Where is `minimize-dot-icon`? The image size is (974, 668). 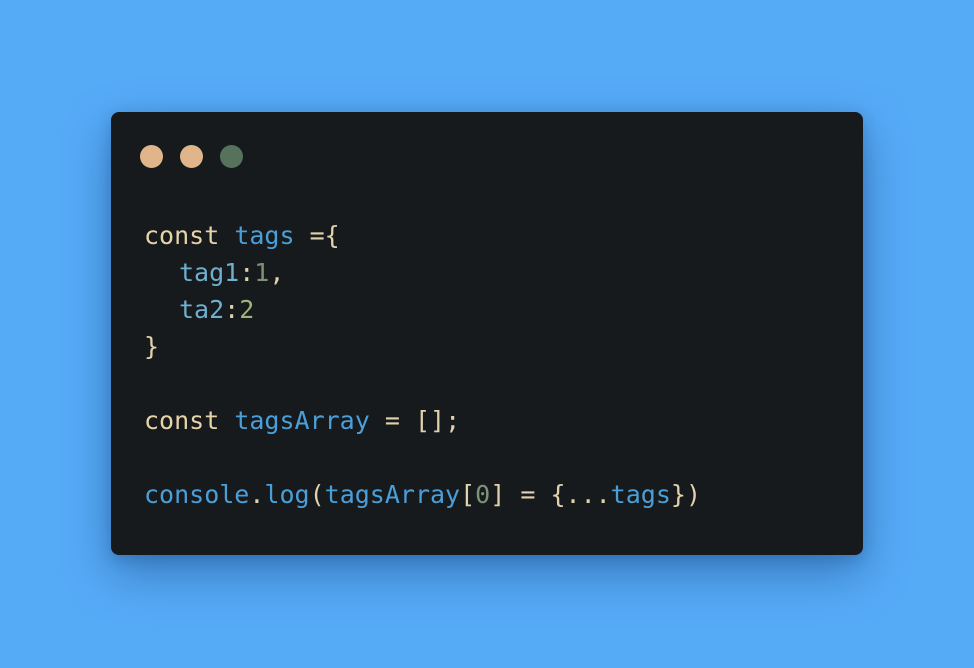
minimize-dot-icon is located at coordinates (191, 156).